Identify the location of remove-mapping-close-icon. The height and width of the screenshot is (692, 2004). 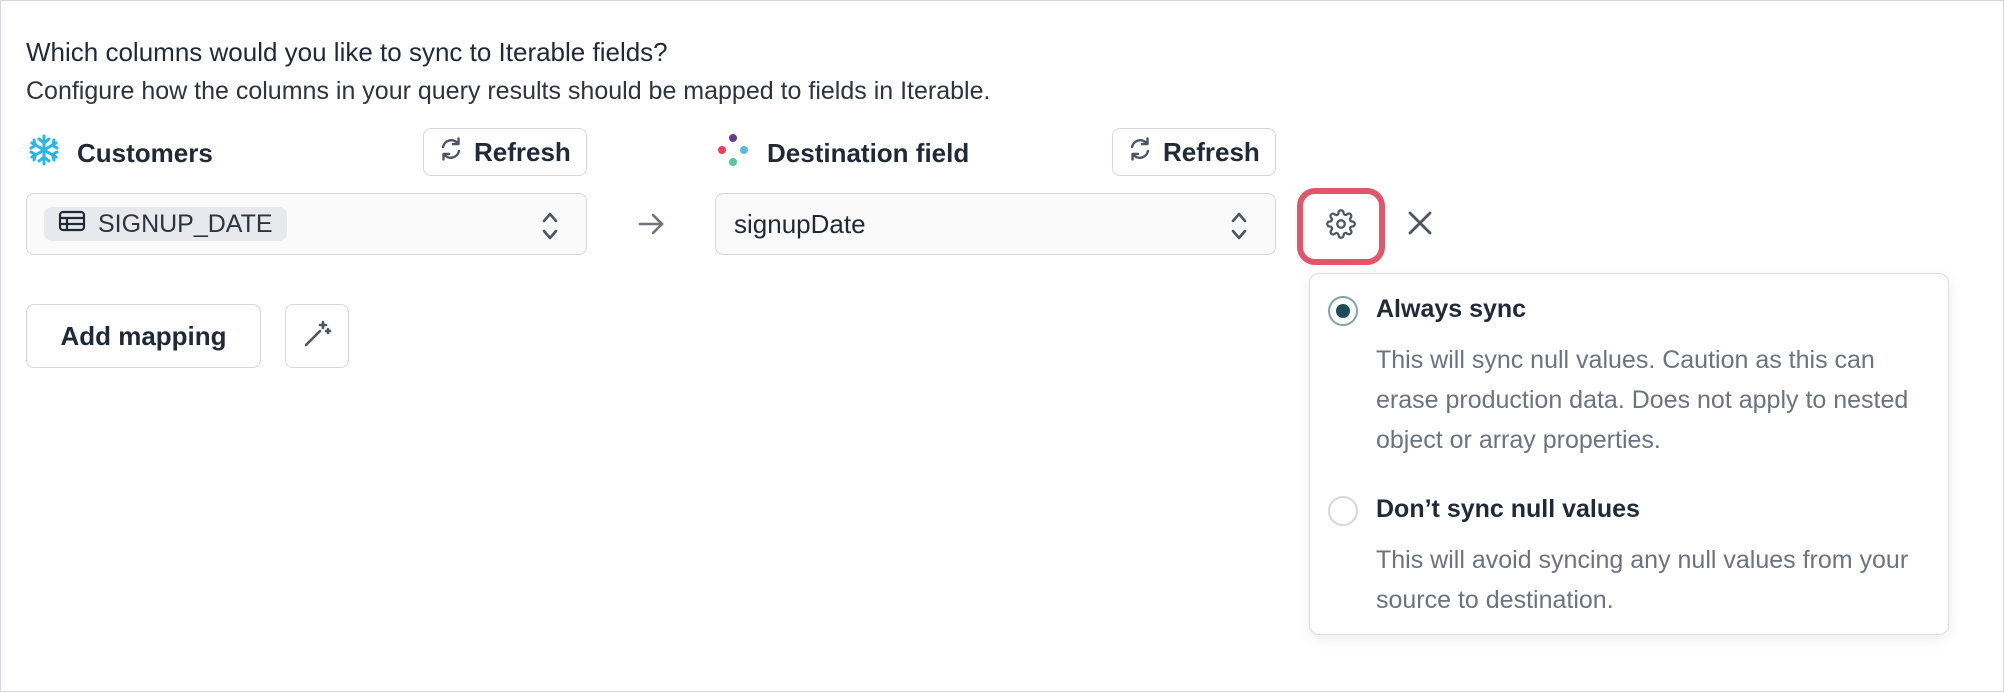
(1420, 225).